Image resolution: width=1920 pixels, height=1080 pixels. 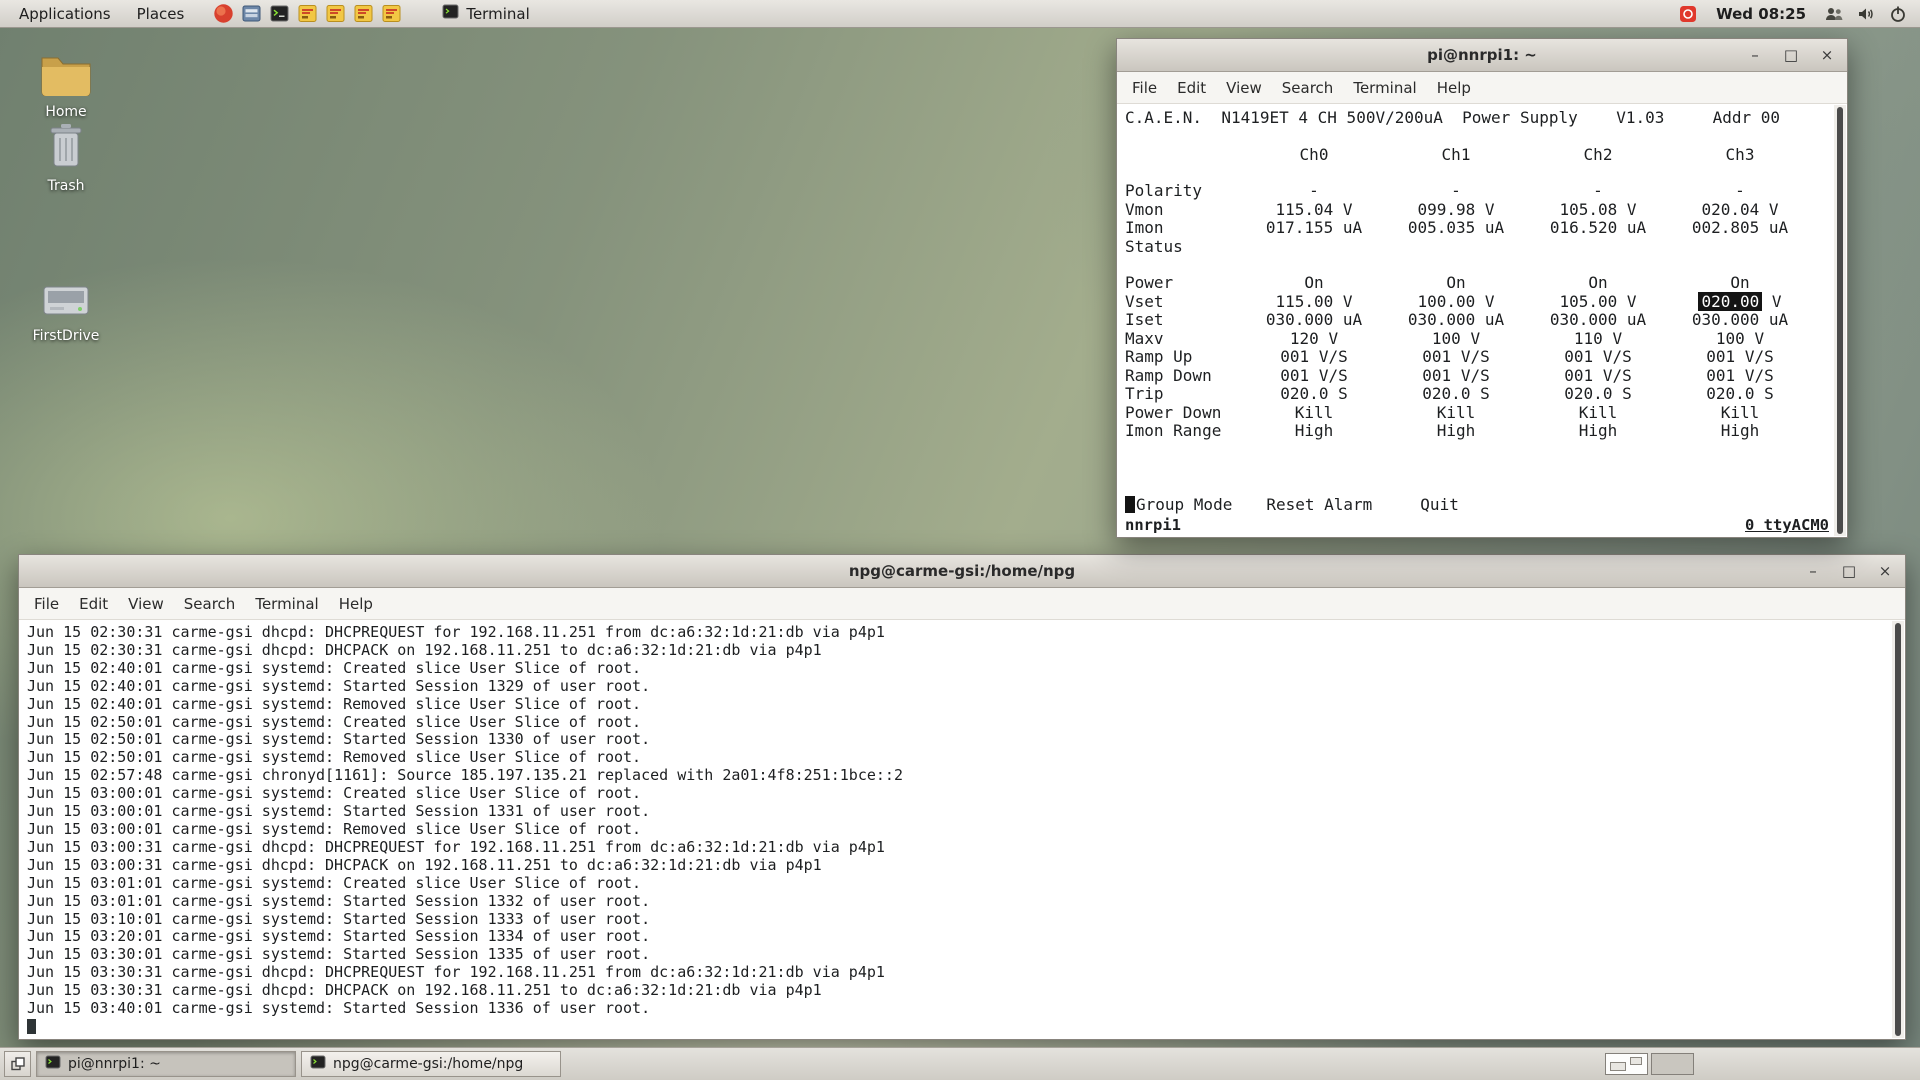 What do you see at coordinates (1649, 1064) in the screenshot?
I see `workspace-switcher` at bounding box center [1649, 1064].